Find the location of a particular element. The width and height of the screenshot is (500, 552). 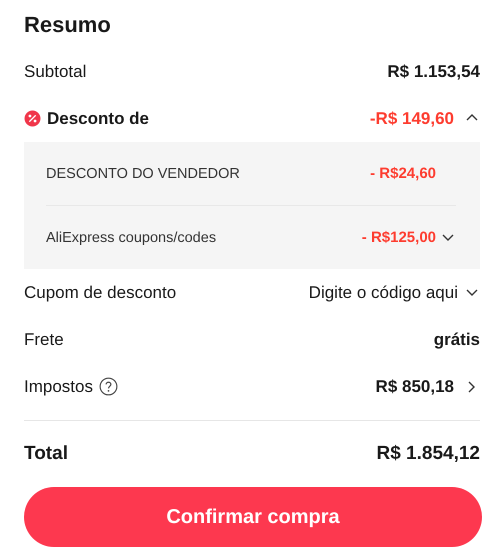

row-value: grátis is located at coordinates (457, 340).